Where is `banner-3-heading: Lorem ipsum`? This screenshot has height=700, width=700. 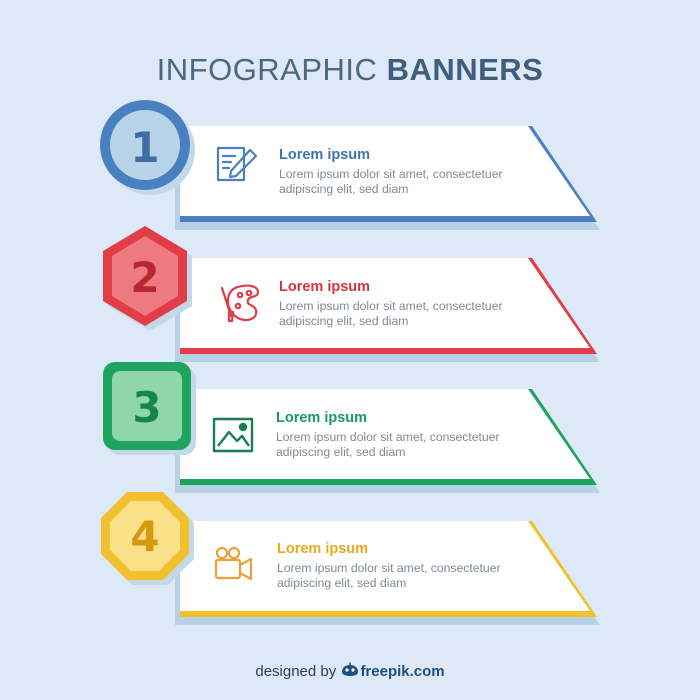 banner-3-heading: Lorem ipsum is located at coordinates (322, 418).